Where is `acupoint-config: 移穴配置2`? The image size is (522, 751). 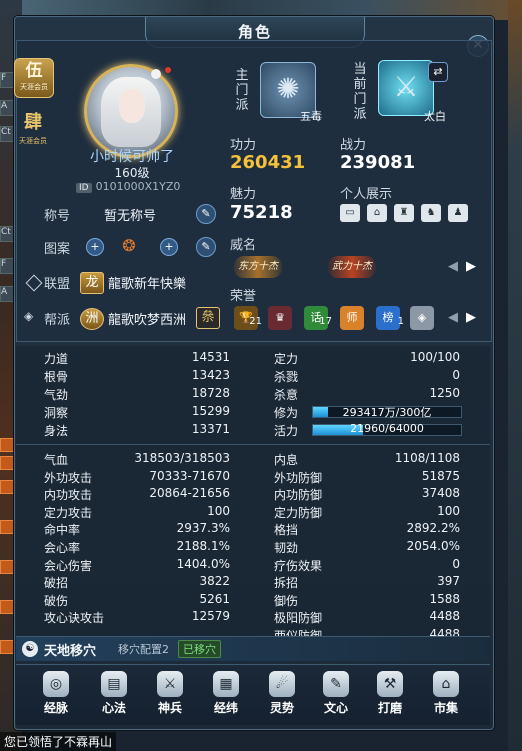 acupoint-config: 移穴配置2 is located at coordinates (143, 649).